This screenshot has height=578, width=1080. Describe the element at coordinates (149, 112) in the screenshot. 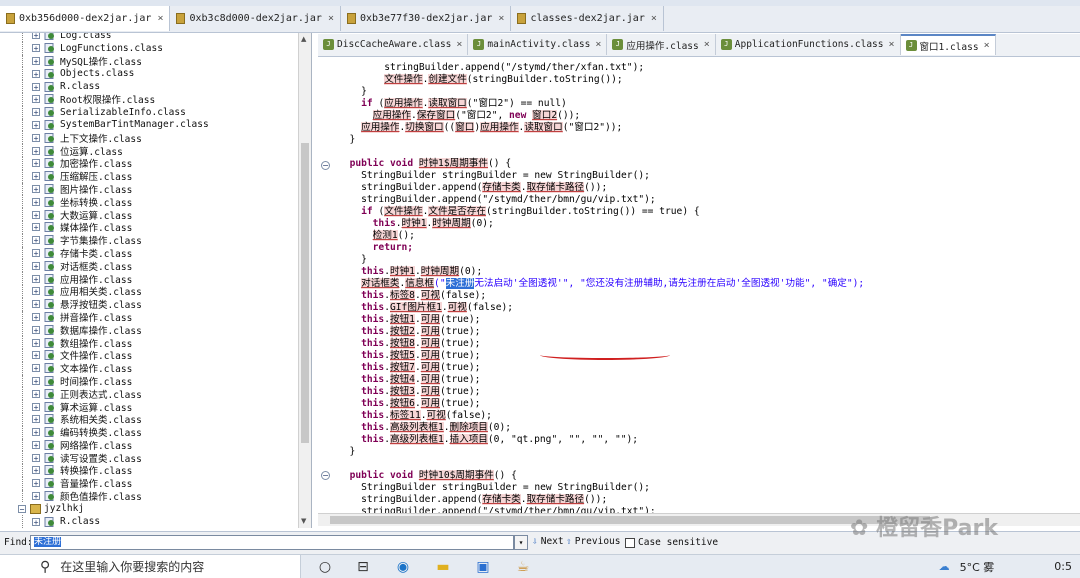

I see `tree-item: + SerializableInfo.class` at that location.